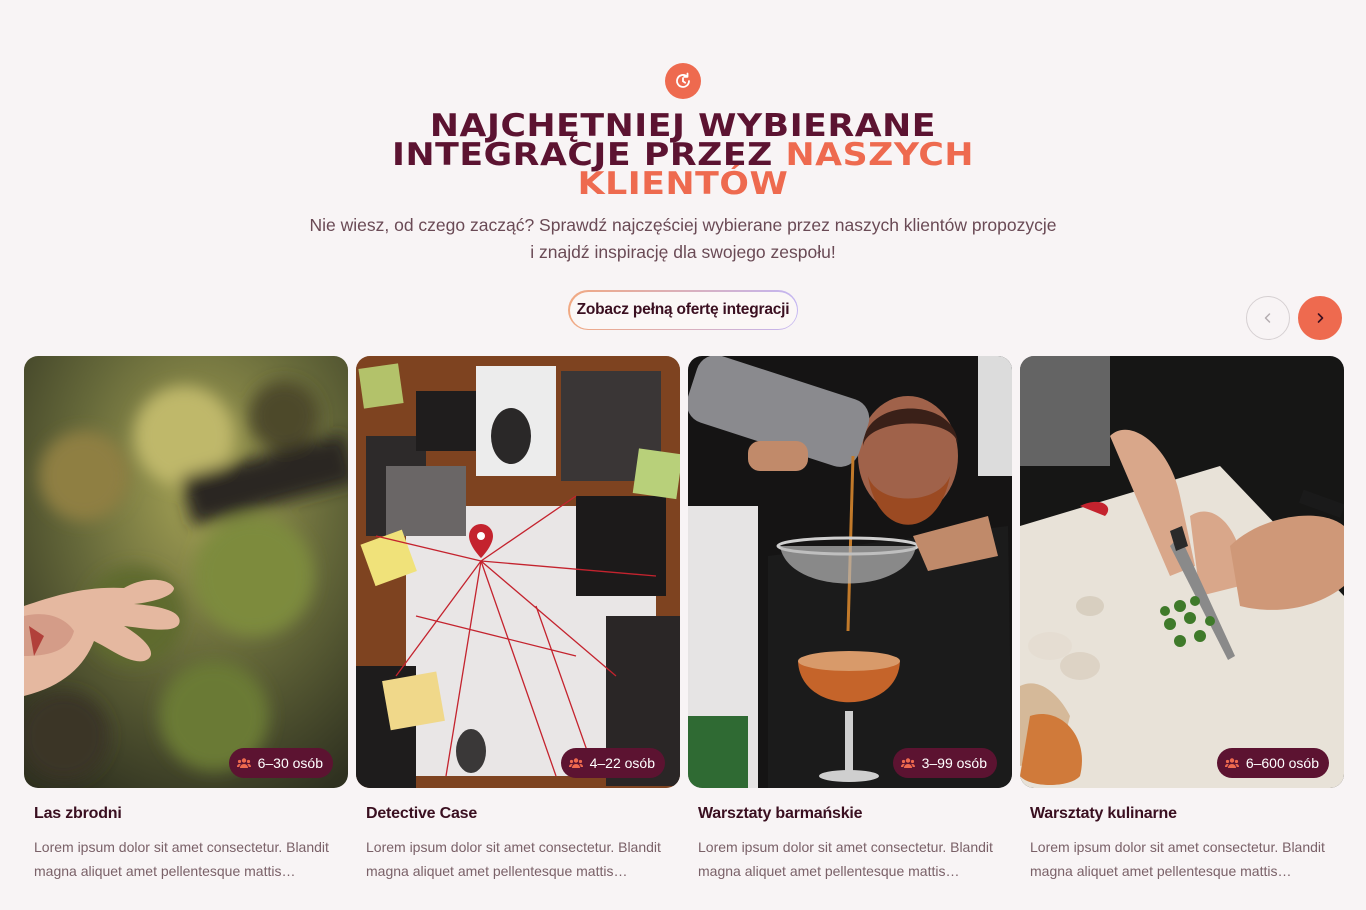 The image size is (1366, 910). I want to click on people-count-badge: 4–22 osób, so click(612, 763).